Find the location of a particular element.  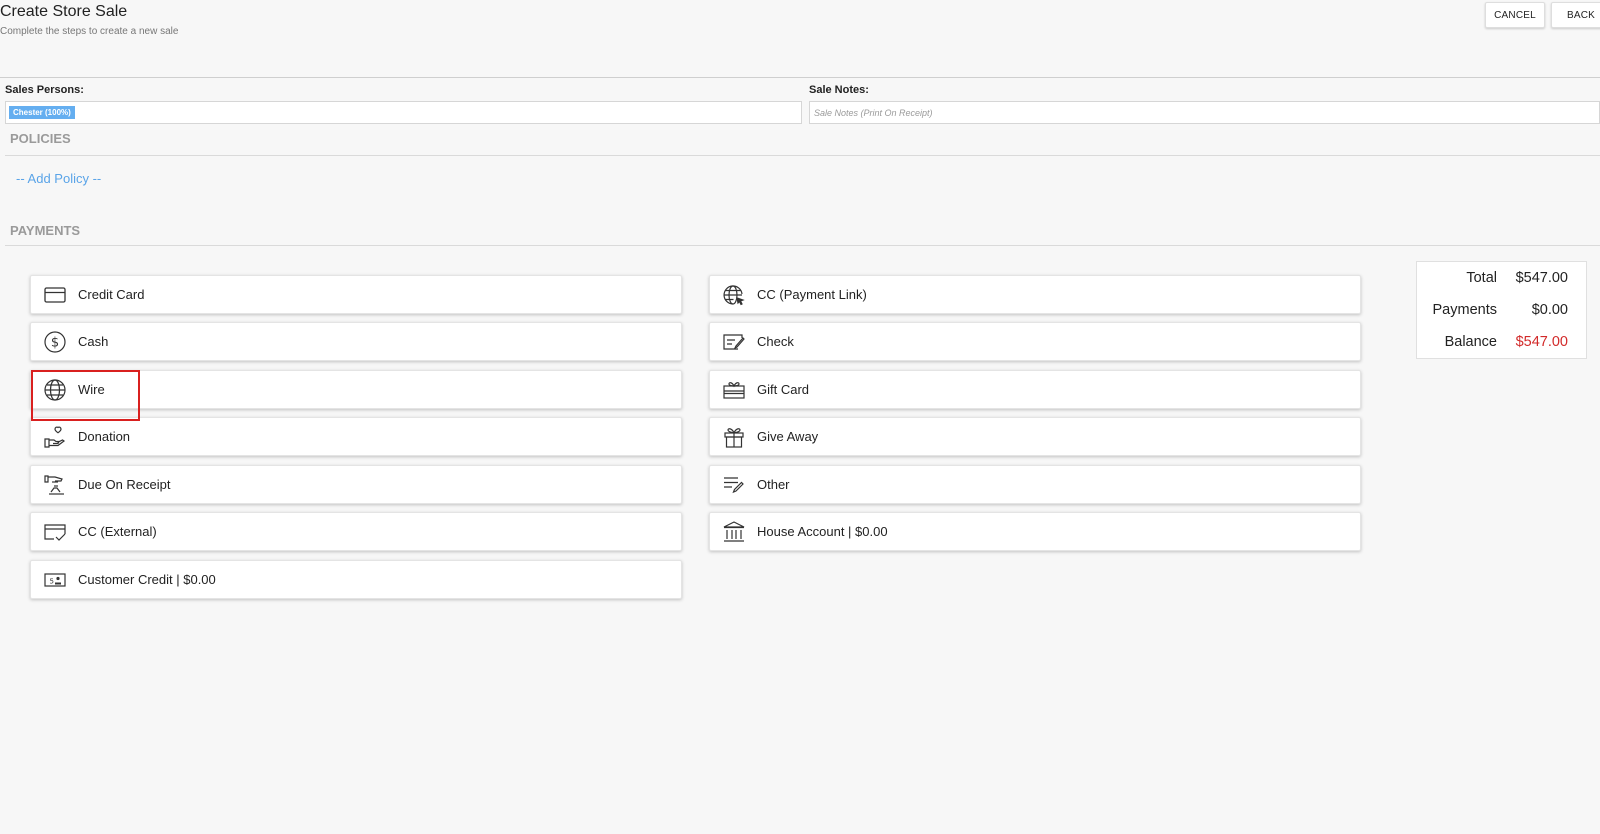

hand-receipt-icon is located at coordinates (55, 485).